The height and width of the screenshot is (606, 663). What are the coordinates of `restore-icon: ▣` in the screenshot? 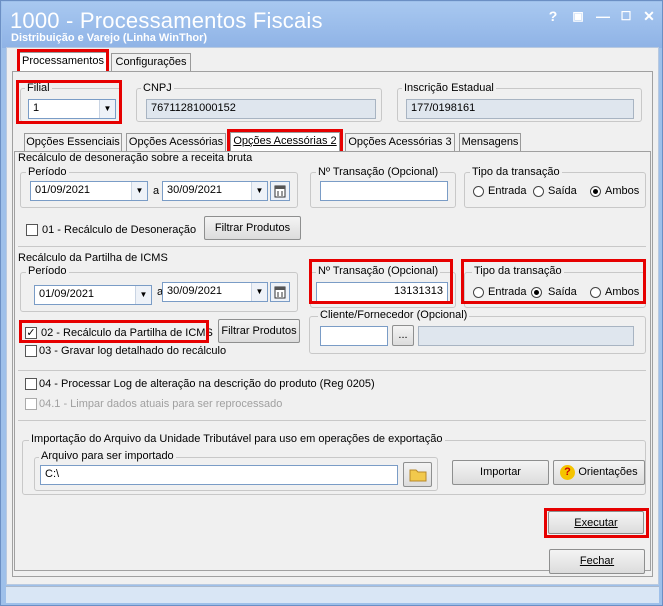 It's located at (578, 16).